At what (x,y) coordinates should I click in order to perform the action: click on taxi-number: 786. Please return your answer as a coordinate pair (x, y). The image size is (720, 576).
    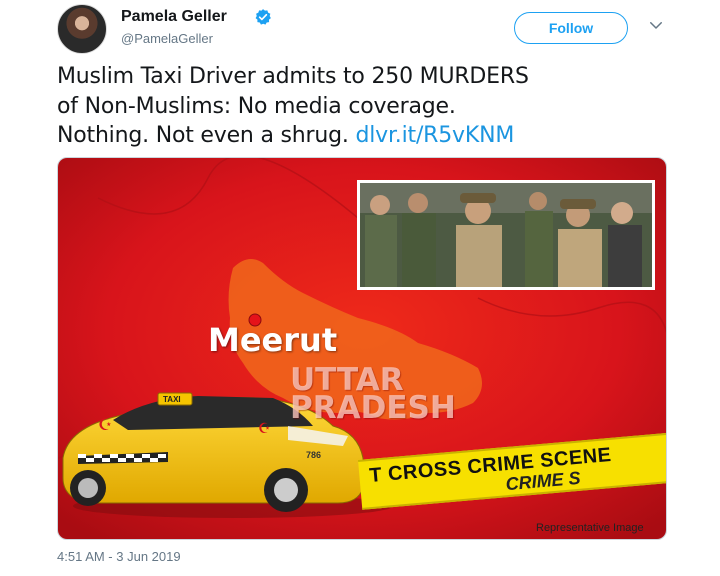
    Looking at the image, I should click on (313, 455).